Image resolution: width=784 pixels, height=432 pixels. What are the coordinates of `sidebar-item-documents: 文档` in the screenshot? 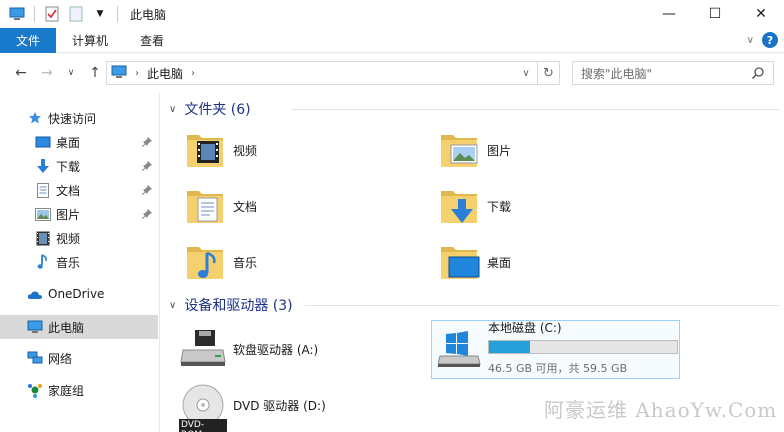 It's located at (79, 190).